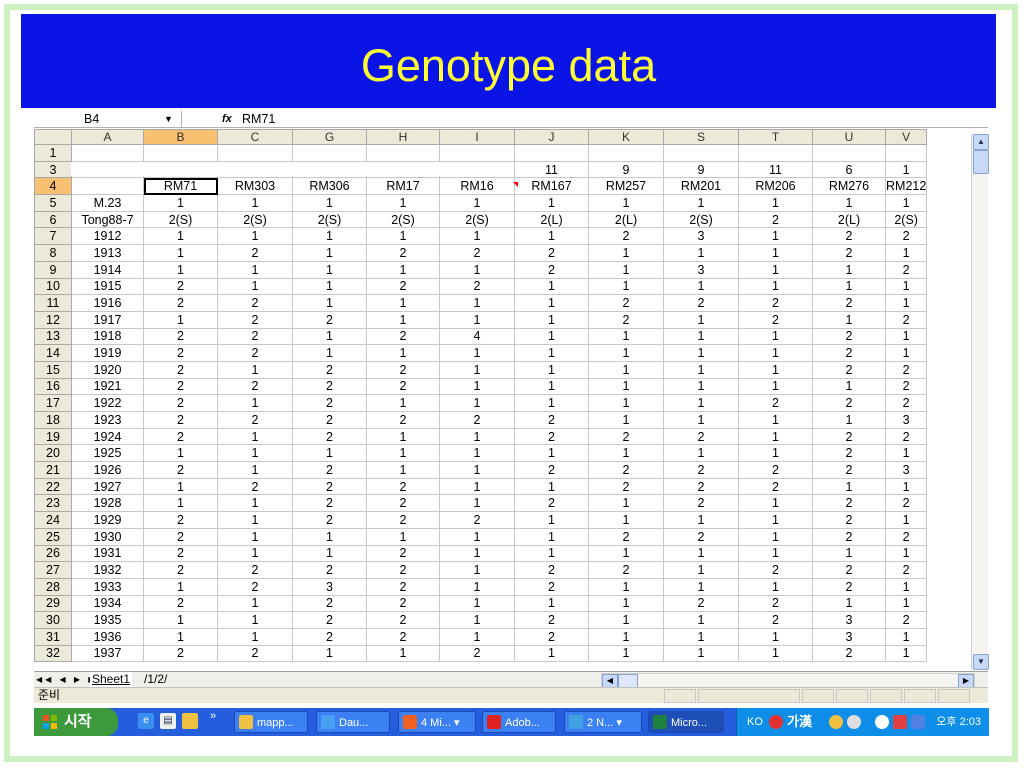 The height and width of the screenshot is (768, 1024). What do you see at coordinates (107, 536) in the screenshot?
I see `cell: 1930` at bounding box center [107, 536].